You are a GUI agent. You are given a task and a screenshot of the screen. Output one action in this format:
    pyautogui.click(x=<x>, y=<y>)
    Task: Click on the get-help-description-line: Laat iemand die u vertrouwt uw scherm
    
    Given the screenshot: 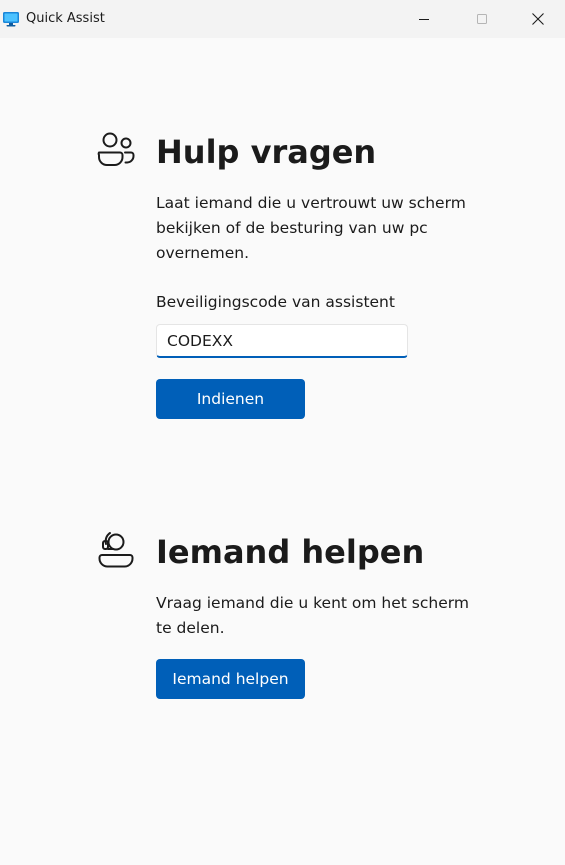 What is the action you would take?
    pyautogui.click(x=311, y=203)
    